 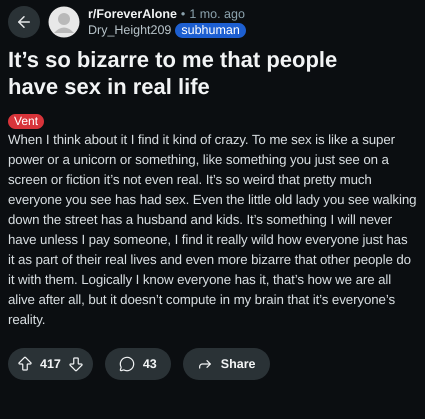 What do you see at coordinates (132, 14) in the screenshot?
I see `subreddit-name: r/ForeverAlone` at bounding box center [132, 14].